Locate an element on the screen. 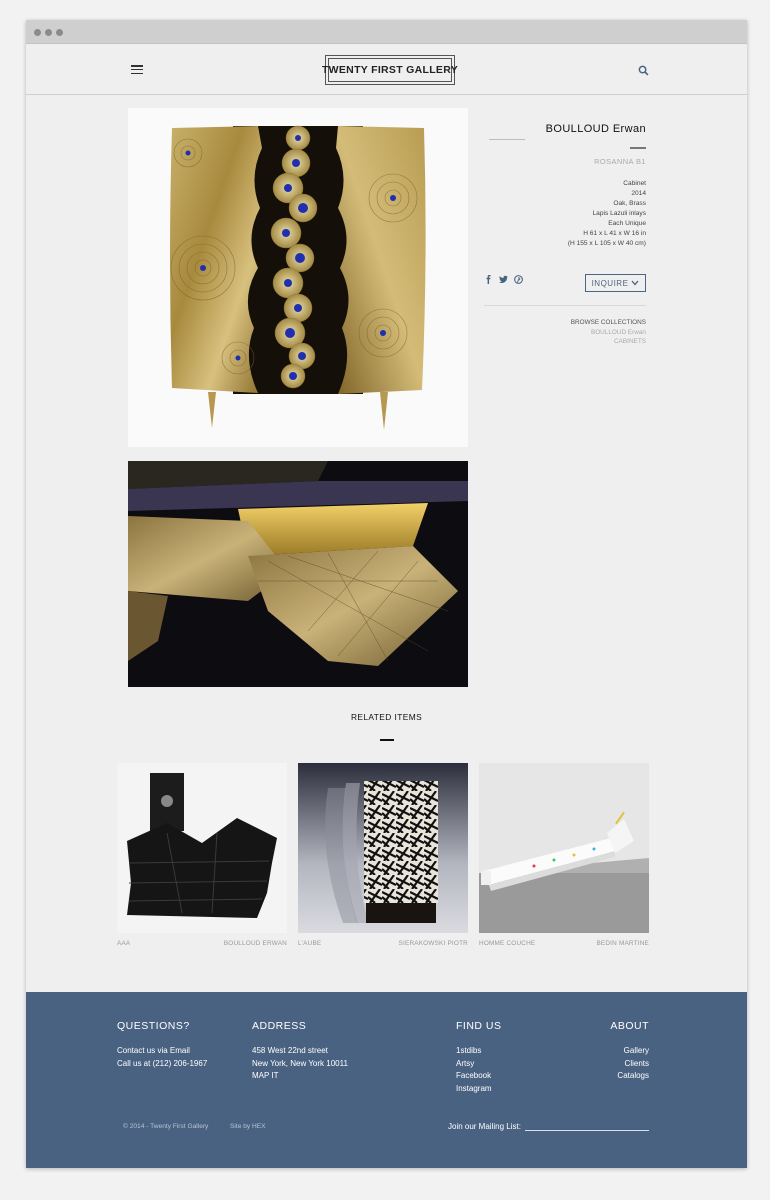 Image resolution: width=770 pixels, height=1200 pixels. chevron-down-icon is located at coordinates (635, 283).